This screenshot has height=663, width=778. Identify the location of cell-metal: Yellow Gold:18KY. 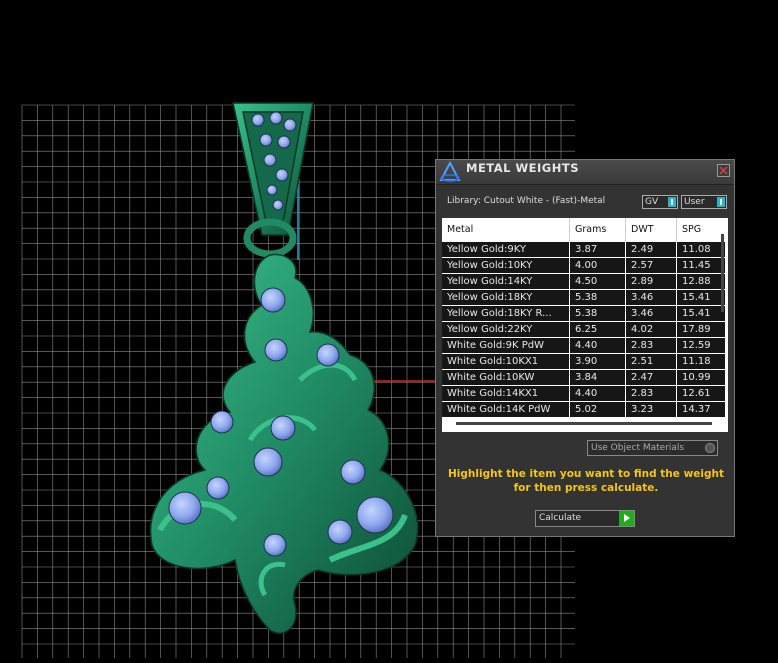
(505, 297).